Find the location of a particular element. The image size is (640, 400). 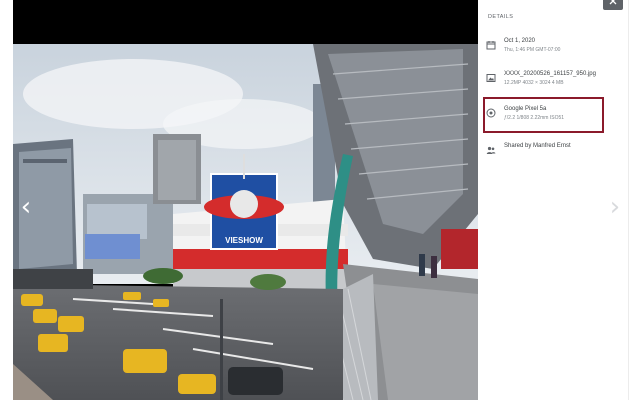

close-icon is located at coordinates (613, 2).